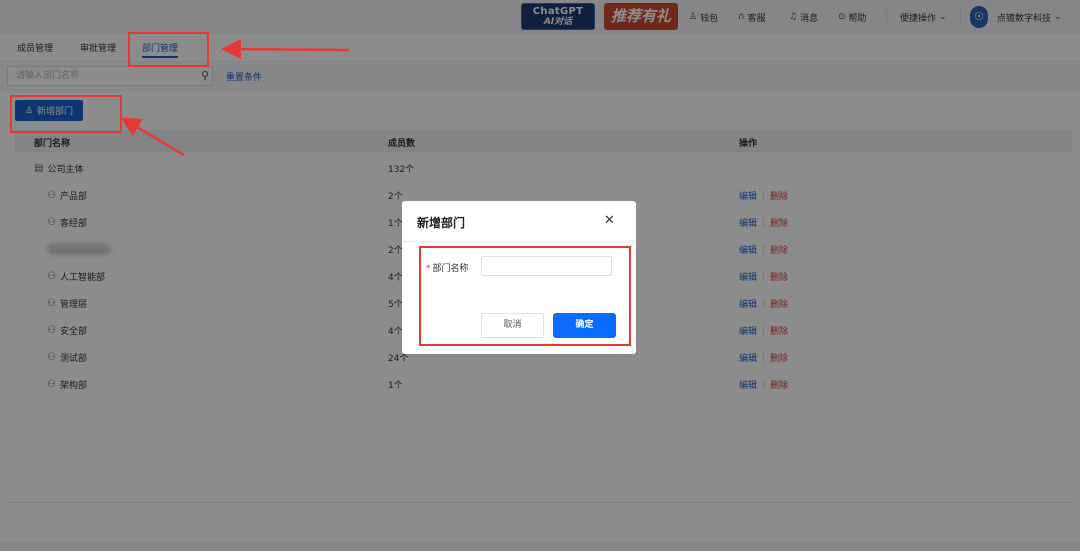  I want to click on arrow-to-add-button, so click(152, 137).